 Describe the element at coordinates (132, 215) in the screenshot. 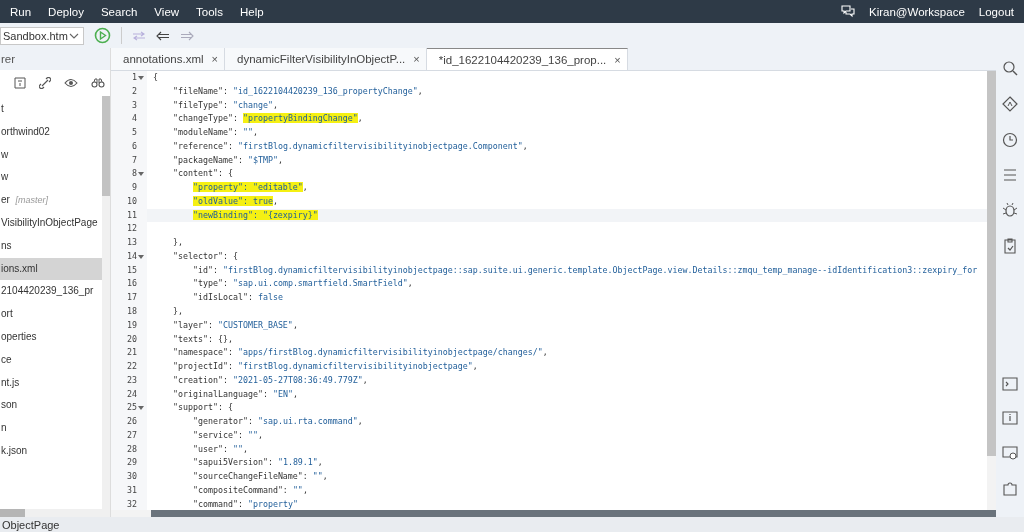

I see `line-number: 11` at that location.